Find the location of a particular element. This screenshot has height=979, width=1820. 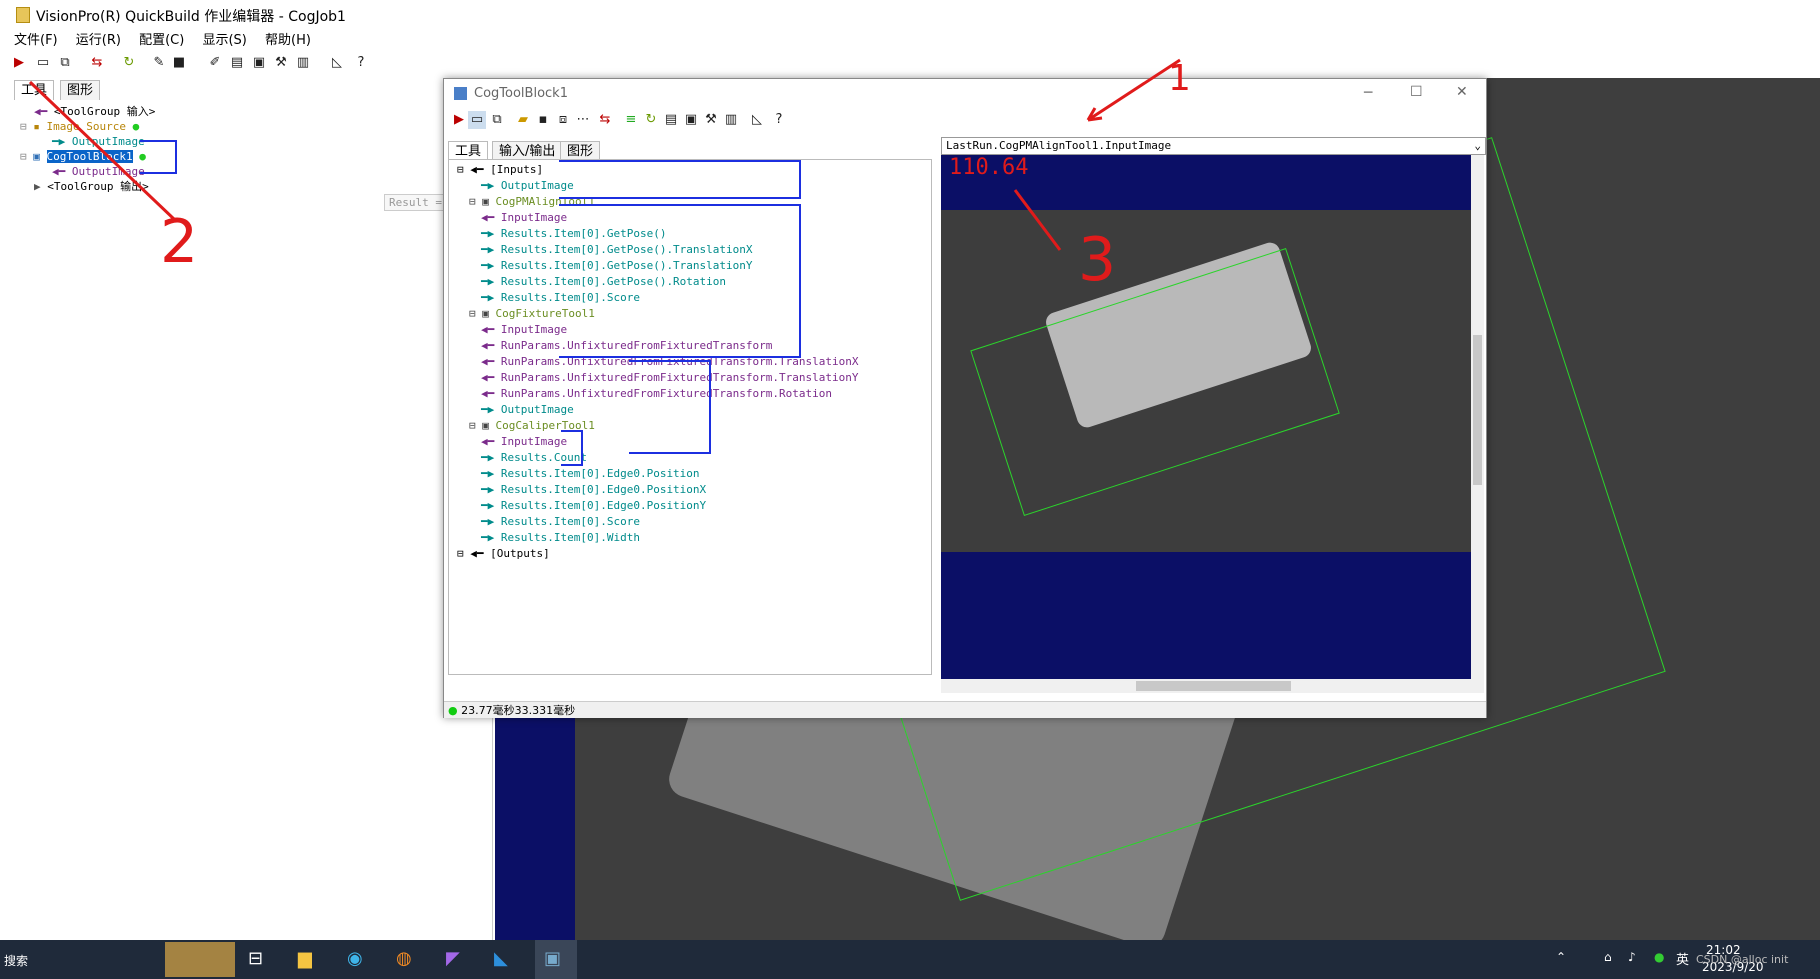

visual-studio-icon: ◤ is located at coordinates (453, 958).